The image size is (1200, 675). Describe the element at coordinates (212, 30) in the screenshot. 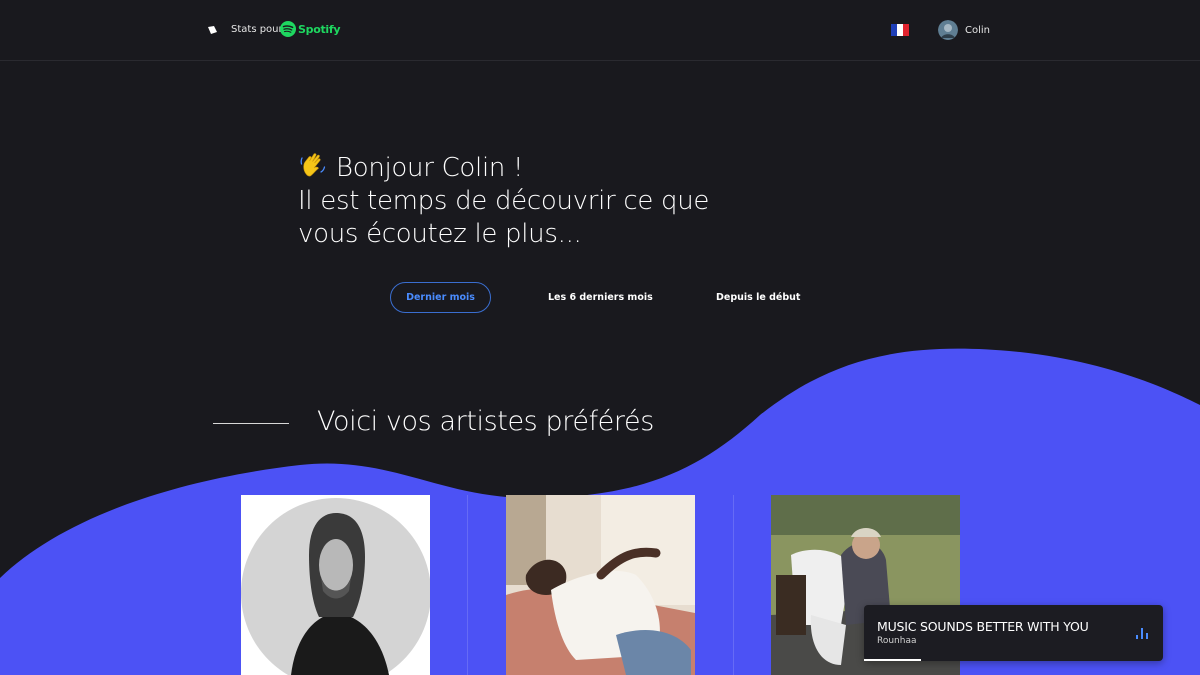

I see `logo-icon` at that location.